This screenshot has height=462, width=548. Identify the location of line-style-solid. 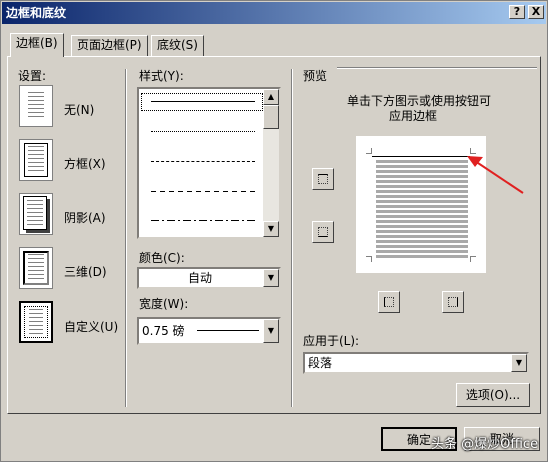
(203, 101).